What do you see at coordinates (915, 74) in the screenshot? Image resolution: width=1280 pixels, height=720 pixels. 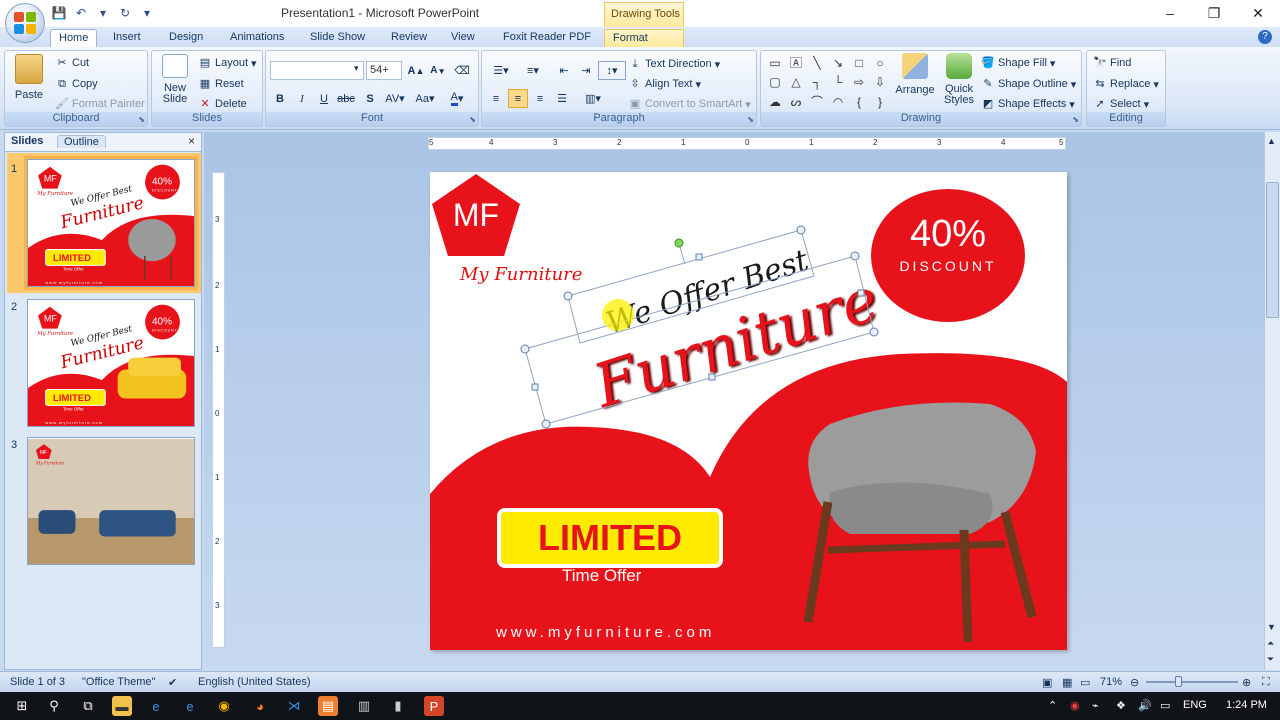 I see `arrange-button: Arrange` at bounding box center [915, 74].